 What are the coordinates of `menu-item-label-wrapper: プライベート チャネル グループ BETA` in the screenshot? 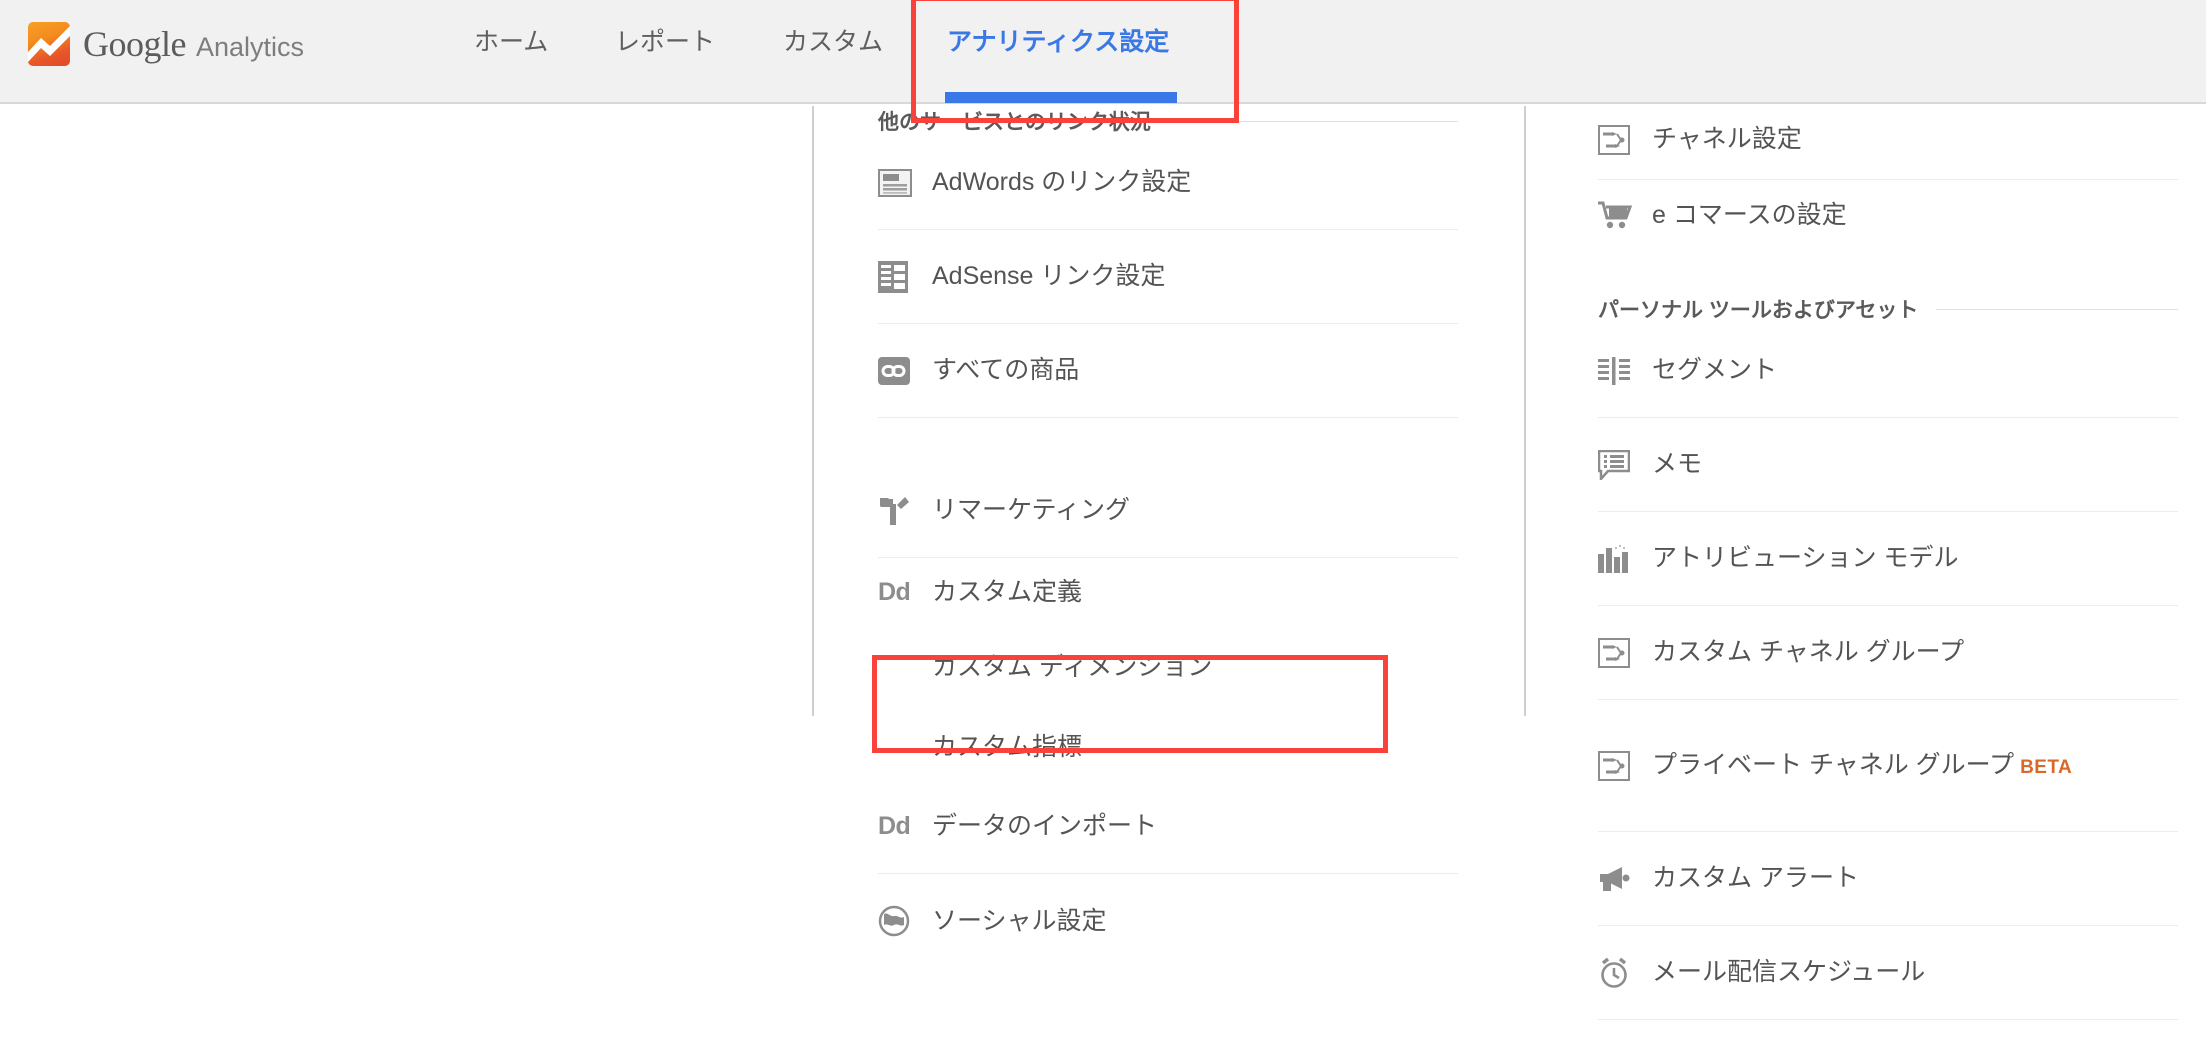 It's located at (1862, 765).